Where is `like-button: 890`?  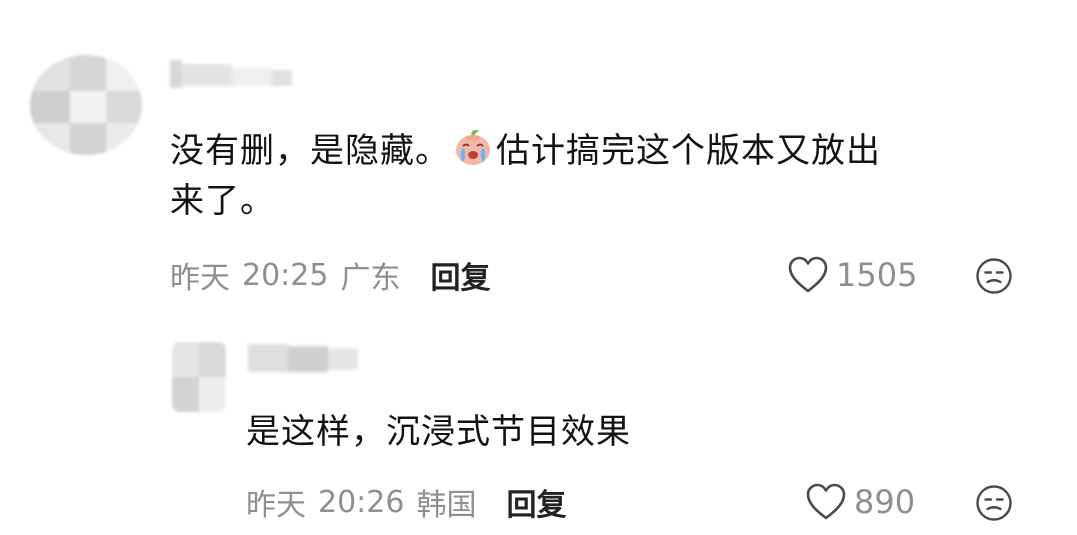 like-button: 890 is located at coordinates (859, 502).